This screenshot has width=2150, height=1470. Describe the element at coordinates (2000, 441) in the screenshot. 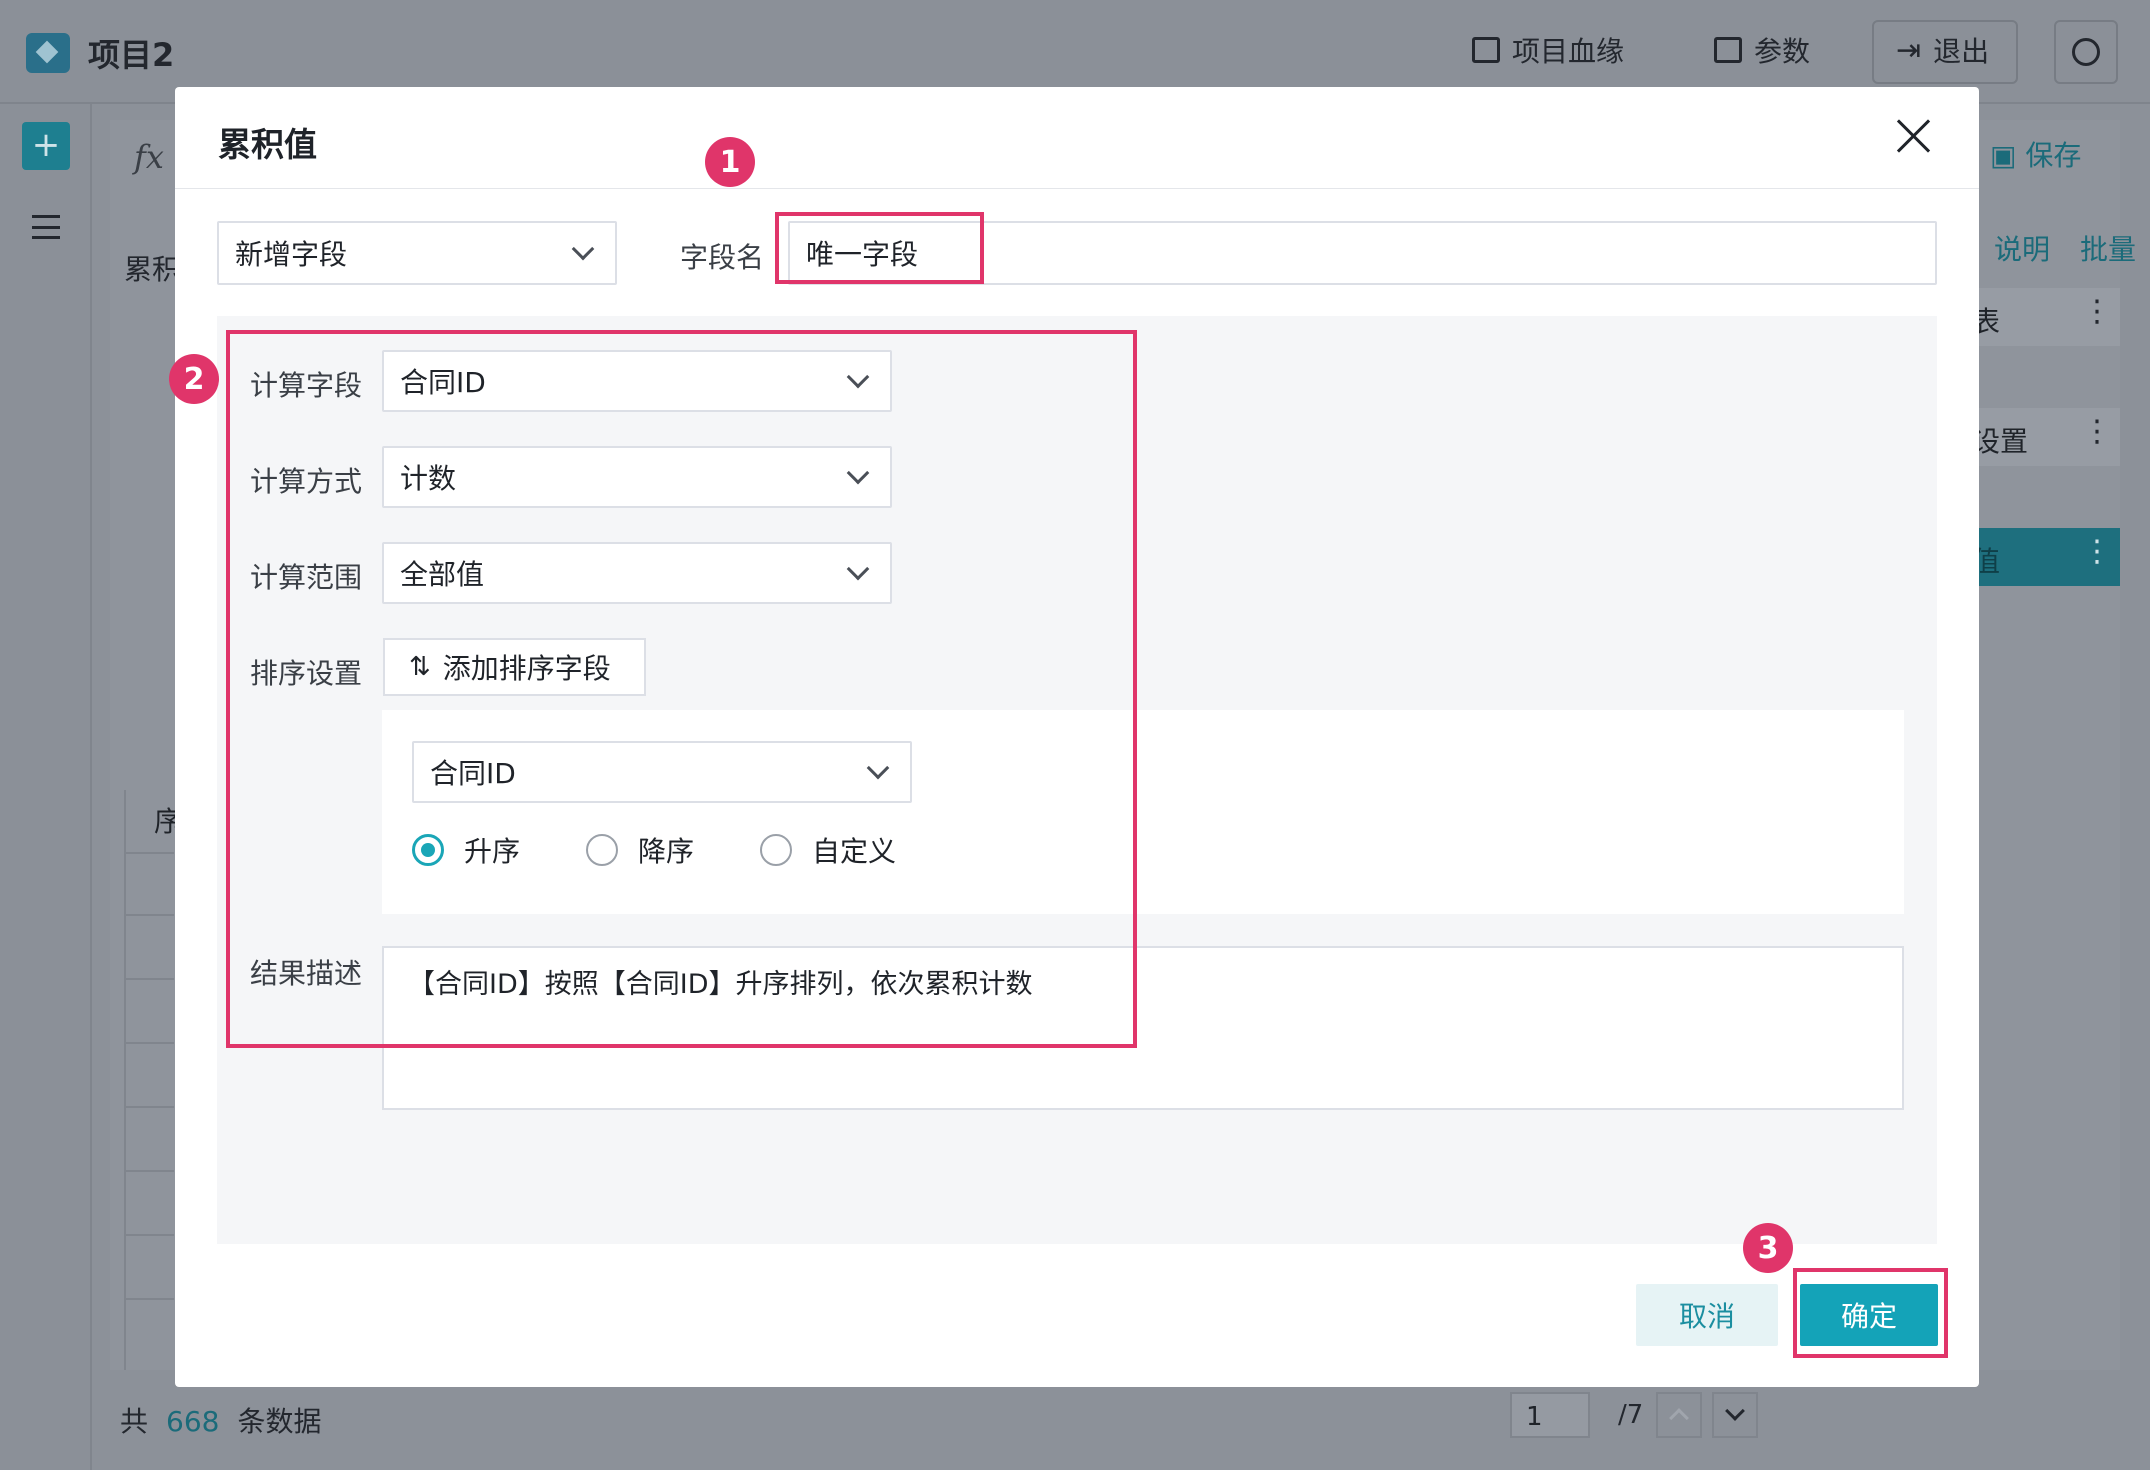

I see `side-row-label: 设置` at that location.